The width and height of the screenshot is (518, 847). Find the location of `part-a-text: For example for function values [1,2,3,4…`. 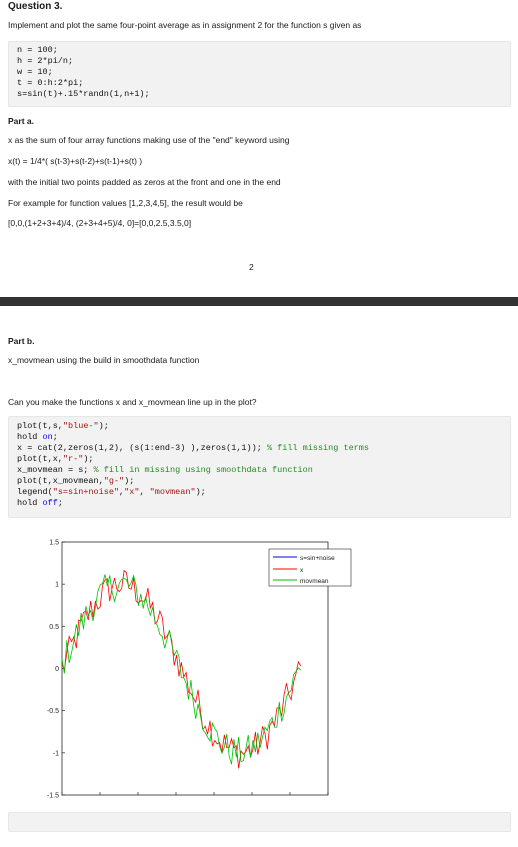

part-a-text: For example for function values [1,2,3,4… is located at coordinates (125, 203).